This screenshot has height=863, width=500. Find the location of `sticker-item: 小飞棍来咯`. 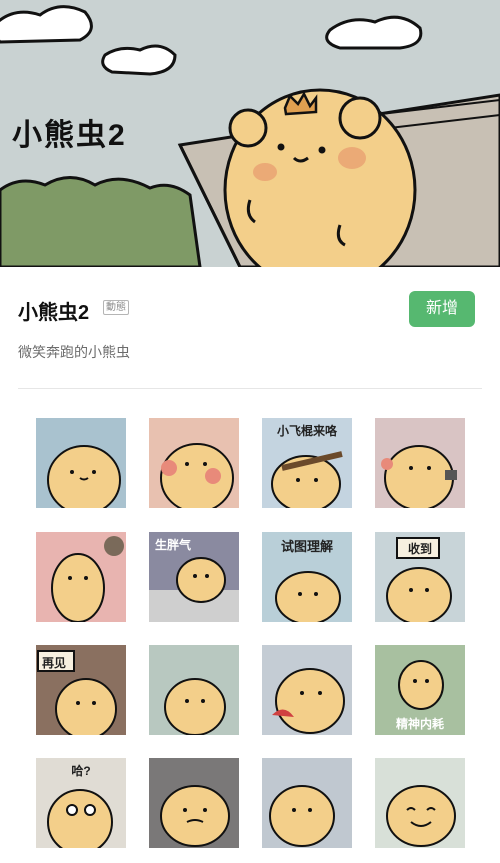

sticker-item: 小飞棍来咯 is located at coordinates (307, 463).